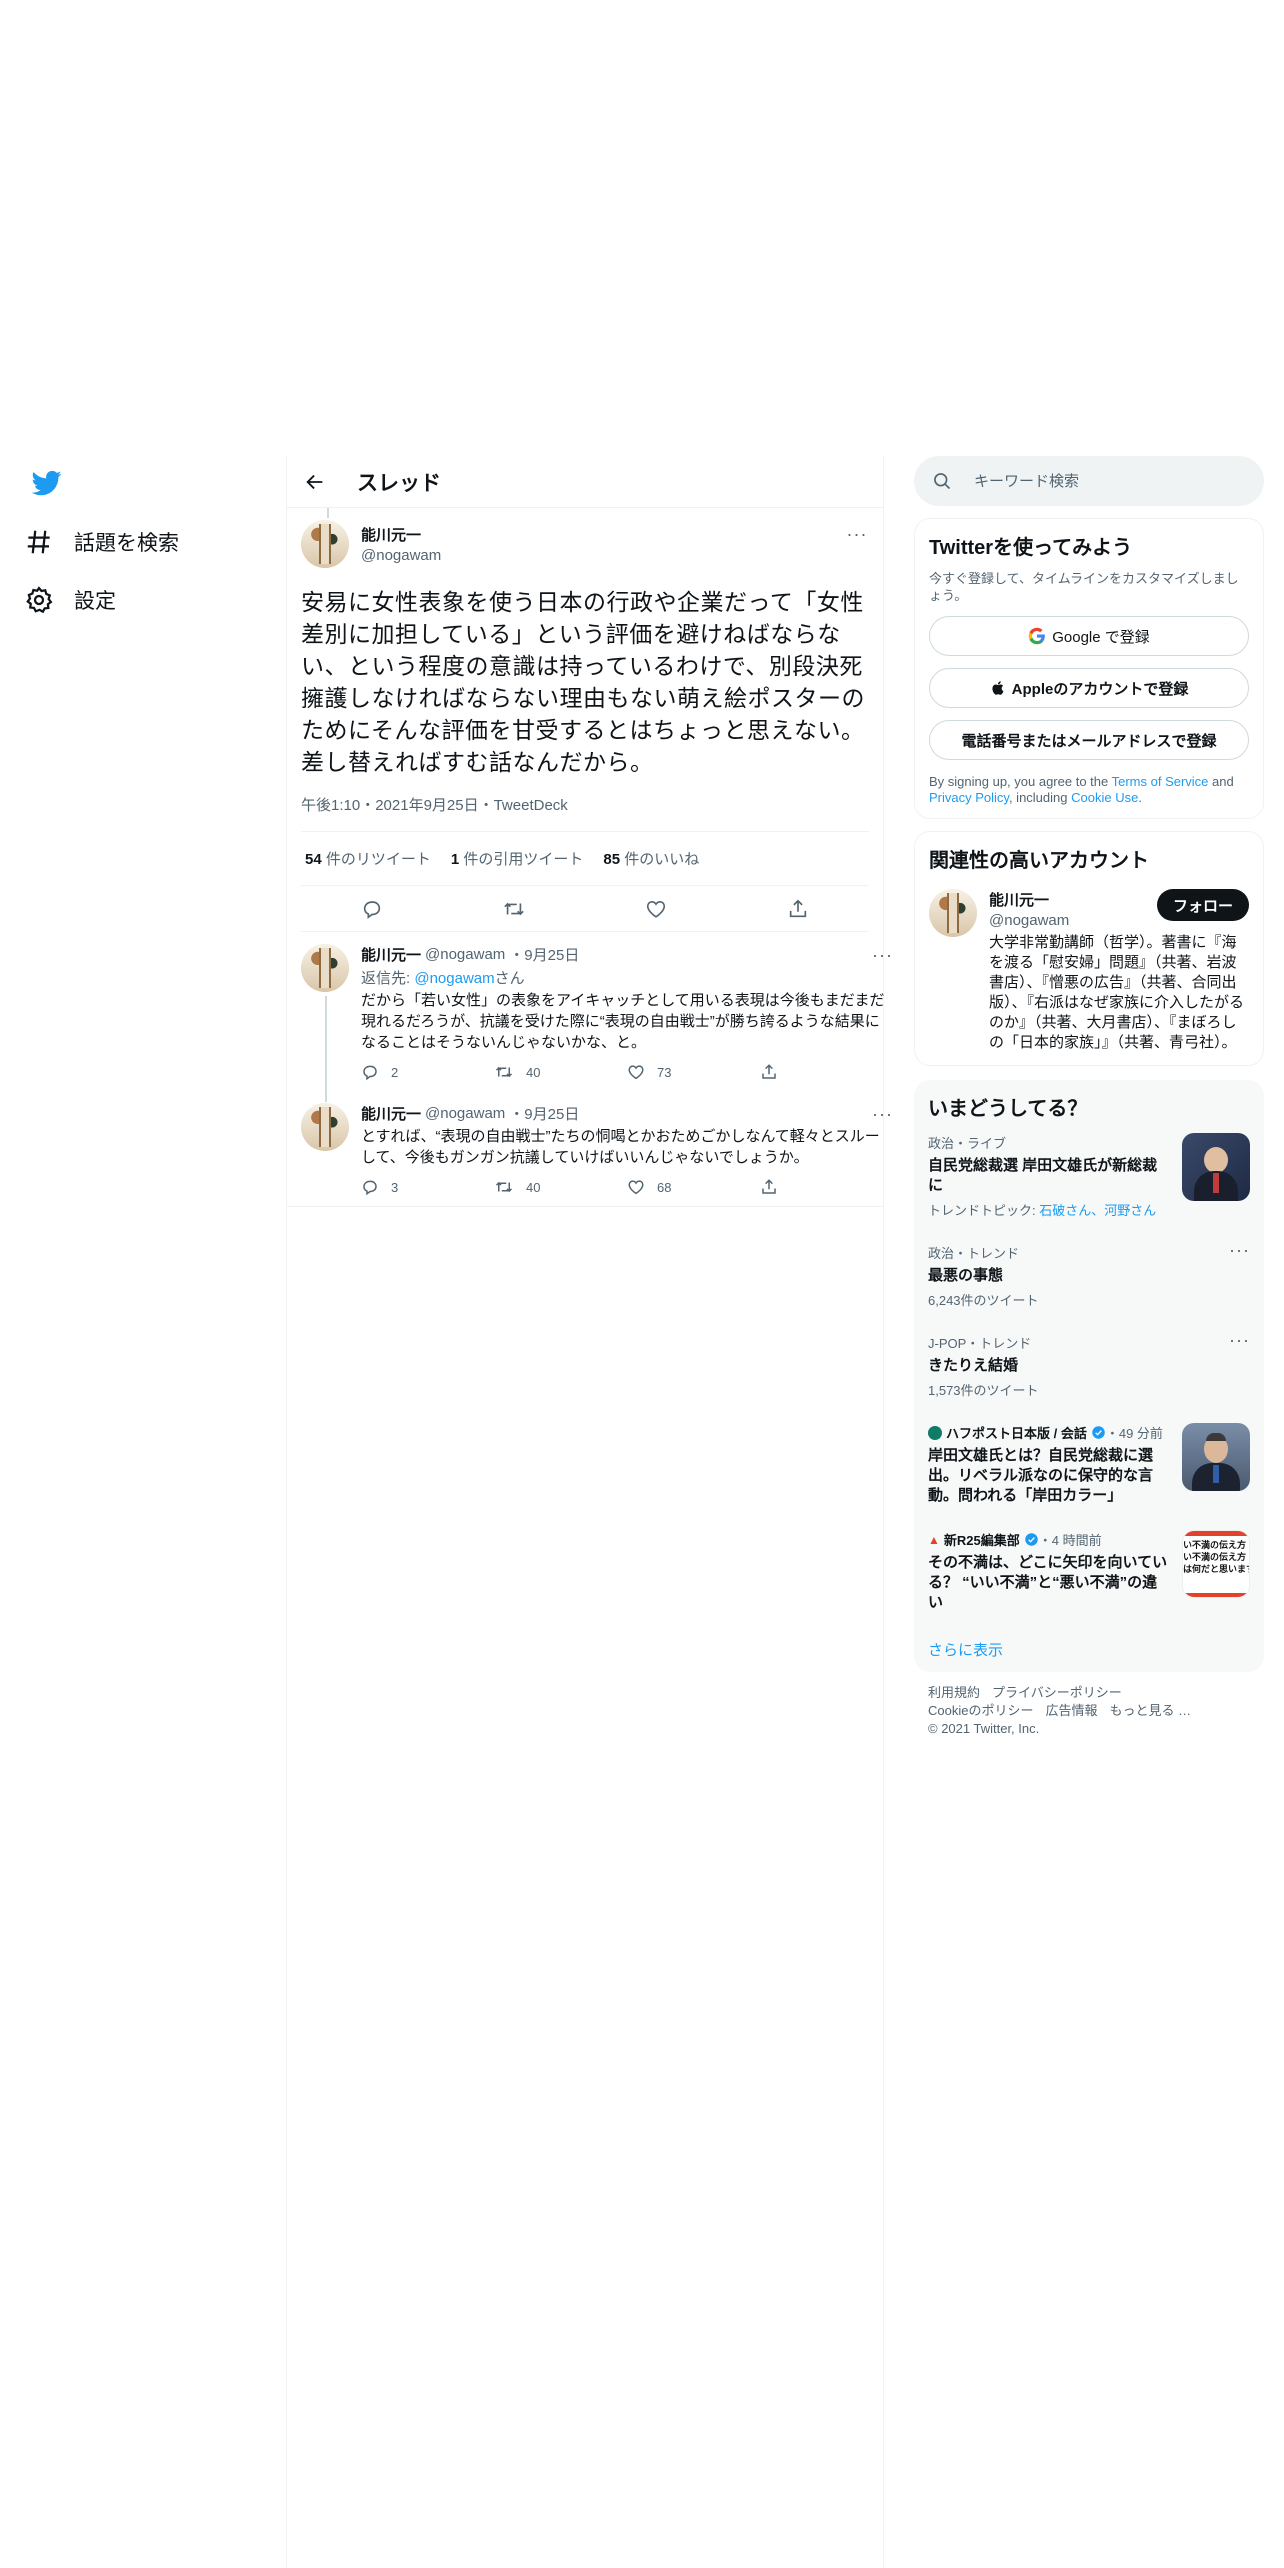  I want to click on apple-icon, so click(998, 688).